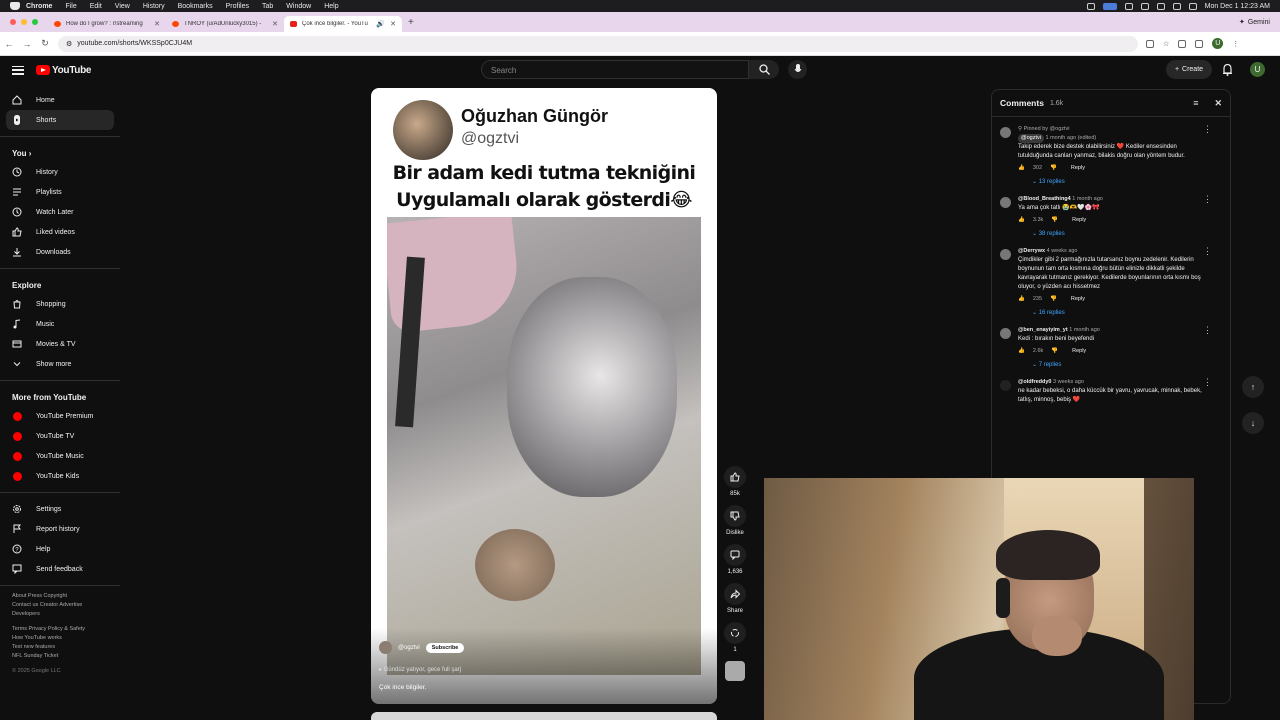  What do you see at coordinates (60, 100) in the screenshot?
I see `sidebar-item-home: Home` at bounding box center [60, 100].